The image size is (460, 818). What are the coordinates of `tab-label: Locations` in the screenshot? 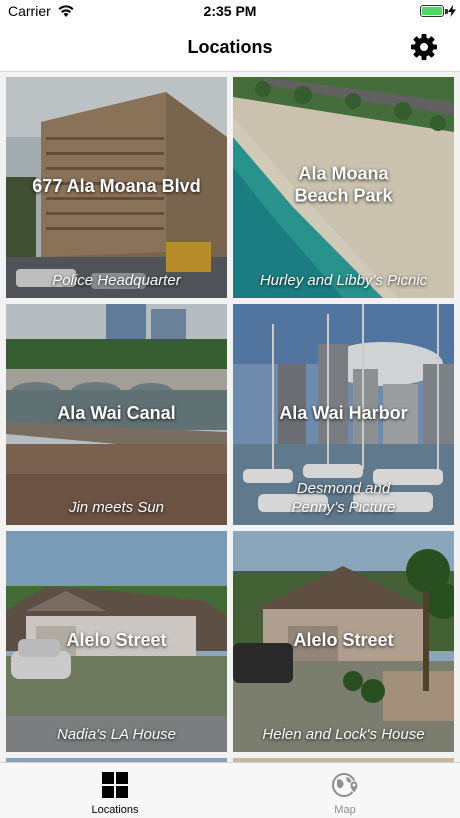 It's located at (115, 810).